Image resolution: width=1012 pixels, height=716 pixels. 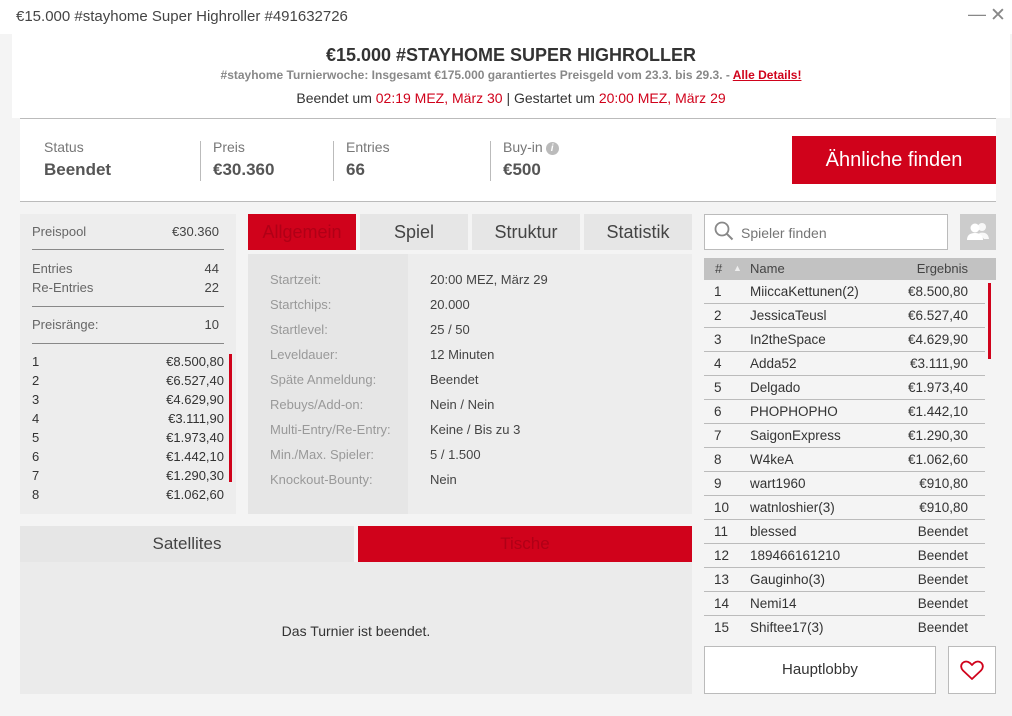 What do you see at coordinates (972, 670) in the screenshot?
I see `favorite-button` at bounding box center [972, 670].